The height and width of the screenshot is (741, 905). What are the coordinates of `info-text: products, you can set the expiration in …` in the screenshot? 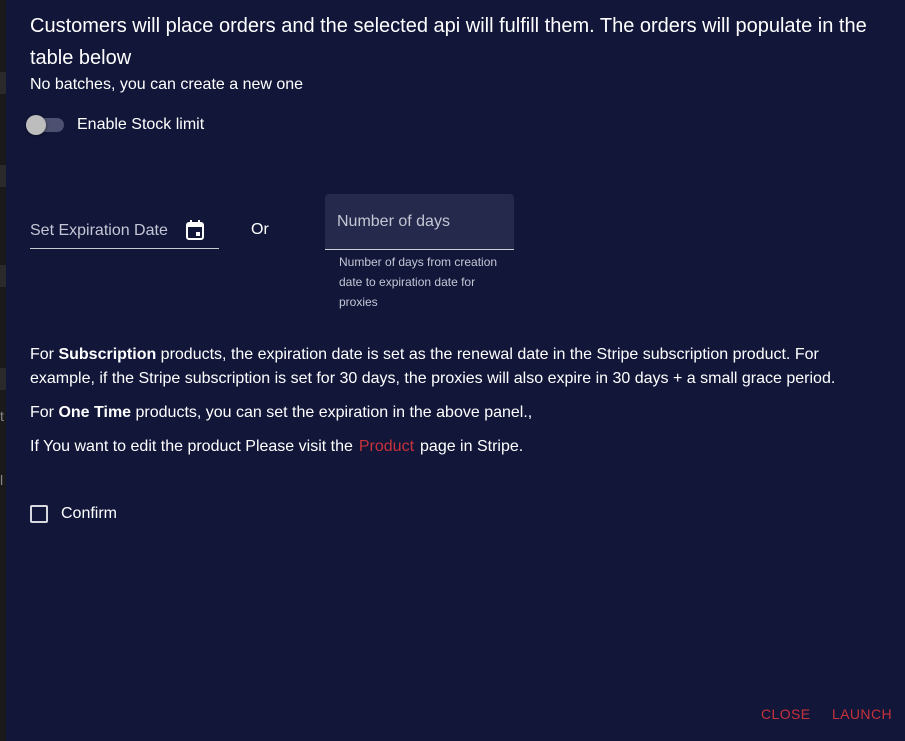 It's located at (332, 412).